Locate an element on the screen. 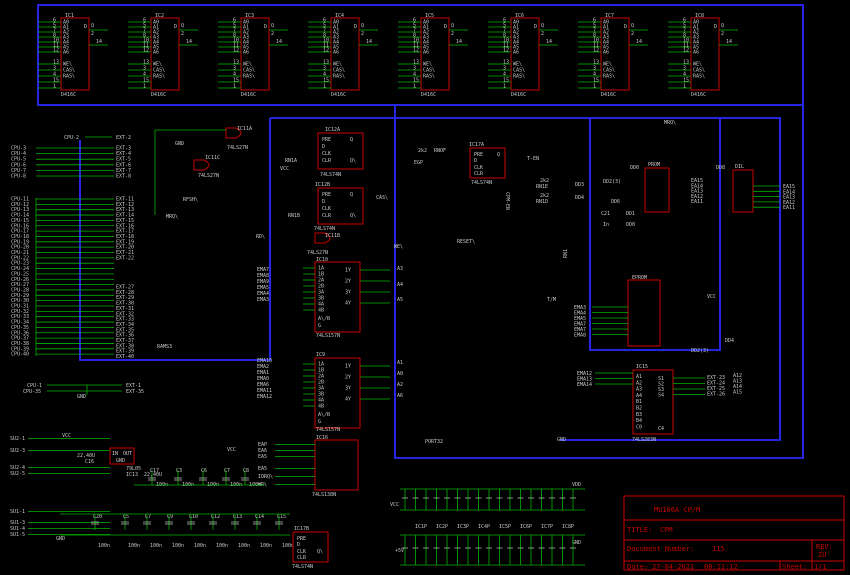 Image resolution: width=850 pixels, height=575 pixels. company-name: MU106A CP/M is located at coordinates (677, 510).